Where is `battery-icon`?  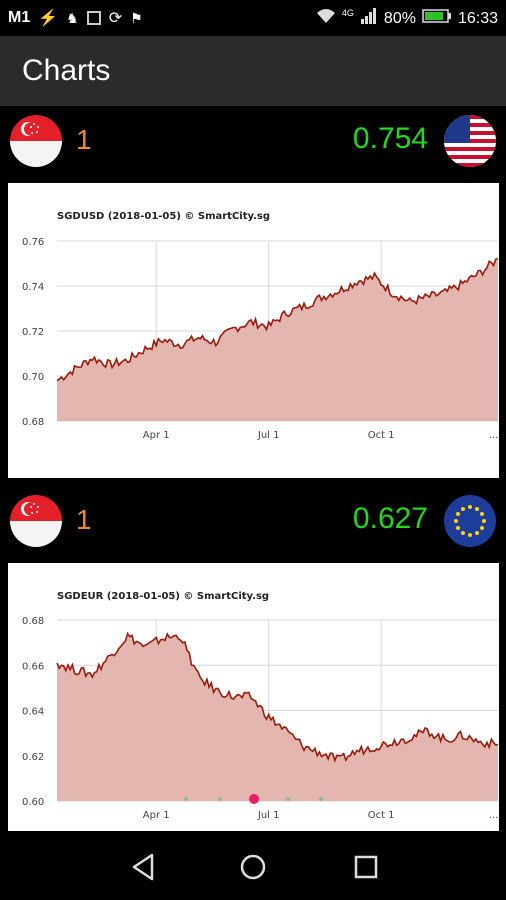
battery-icon is located at coordinates (437, 18).